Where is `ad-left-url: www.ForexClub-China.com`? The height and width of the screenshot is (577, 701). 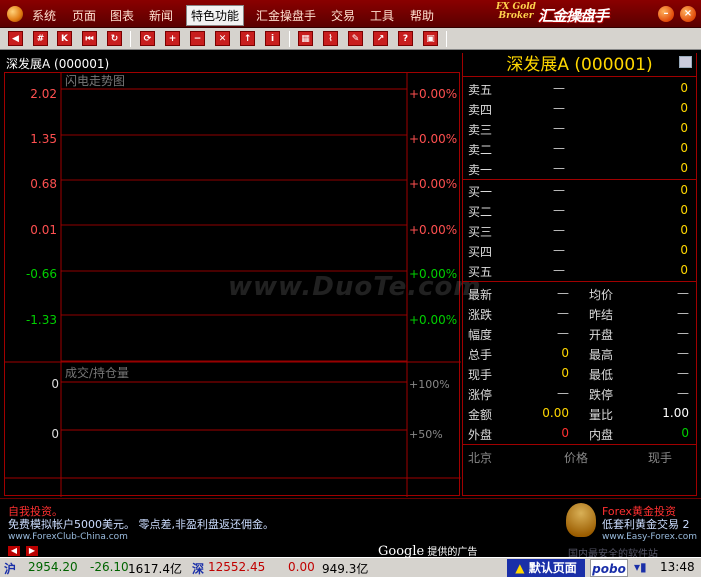 ad-left-url: www.ForexClub-China.com is located at coordinates (68, 537).